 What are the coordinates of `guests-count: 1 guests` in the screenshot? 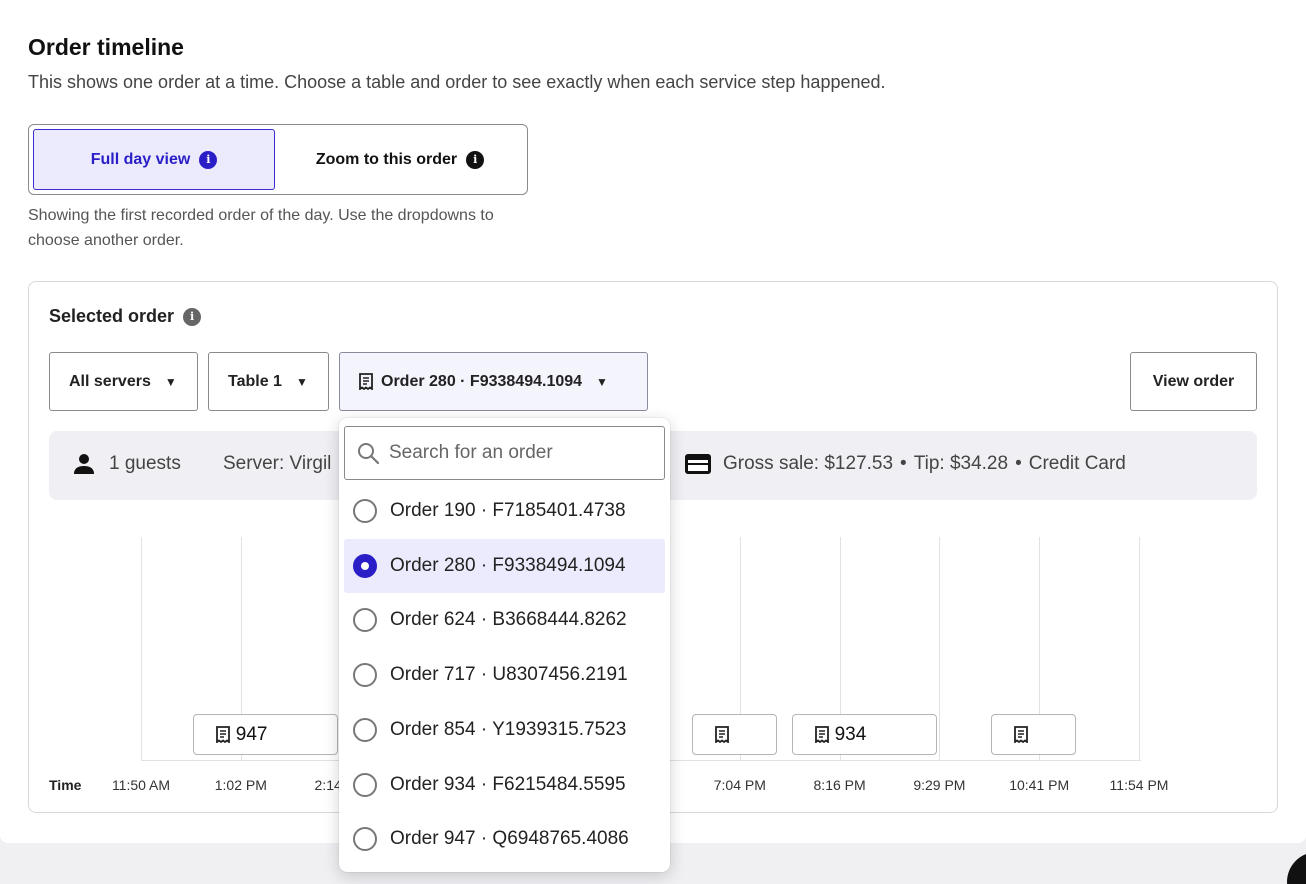 It's located at (145, 463).